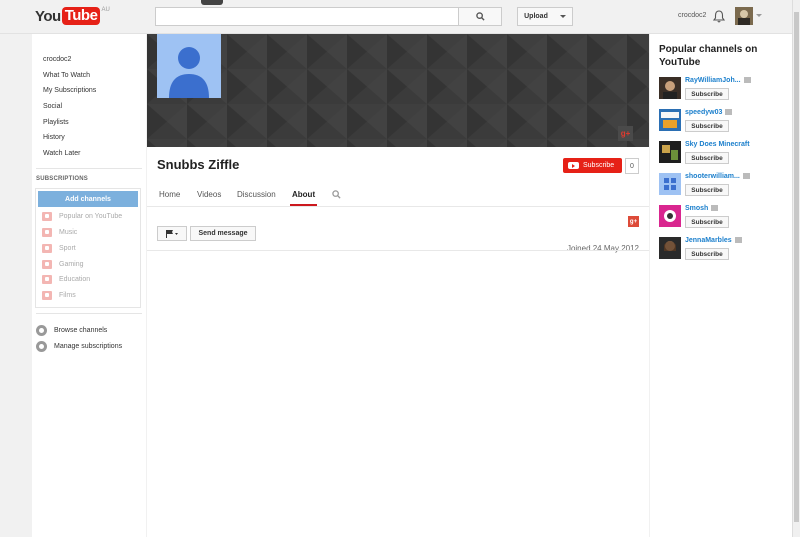 The height and width of the screenshot is (537, 800). What do you see at coordinates (81, 16) in the screenshot?
I see `logo-tube: Tube` at bounding box center [81, 16].